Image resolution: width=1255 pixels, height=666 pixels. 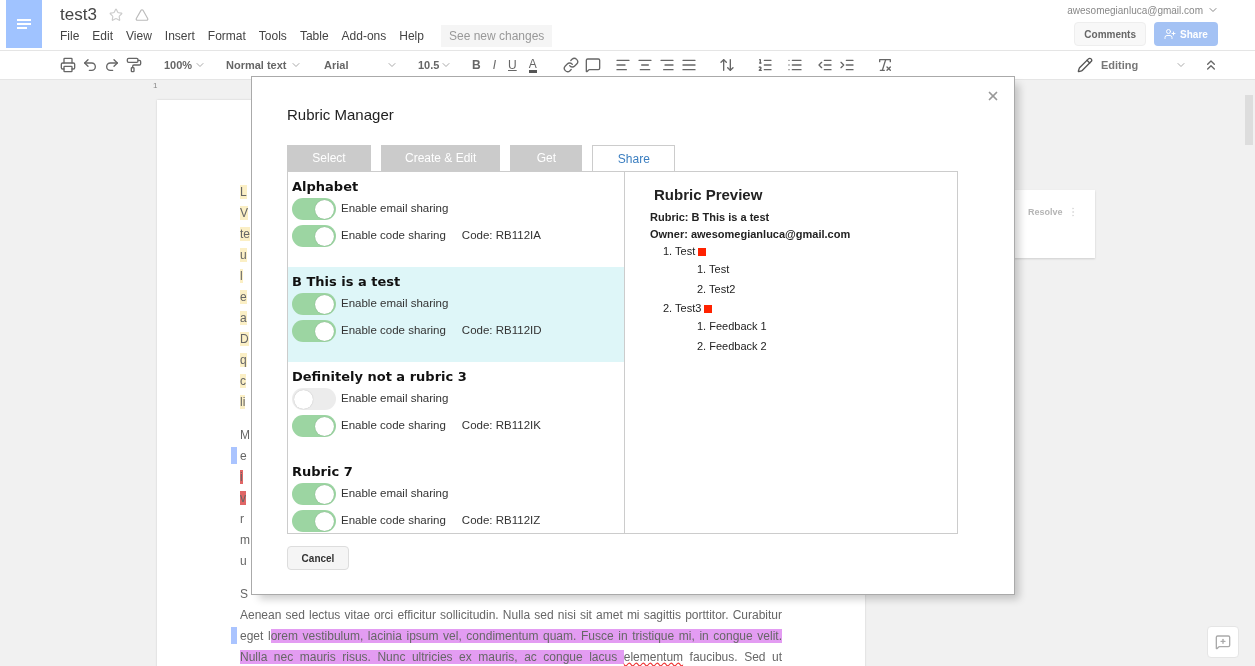 I want to click on menu-item: File, so click(x=70, y=36).